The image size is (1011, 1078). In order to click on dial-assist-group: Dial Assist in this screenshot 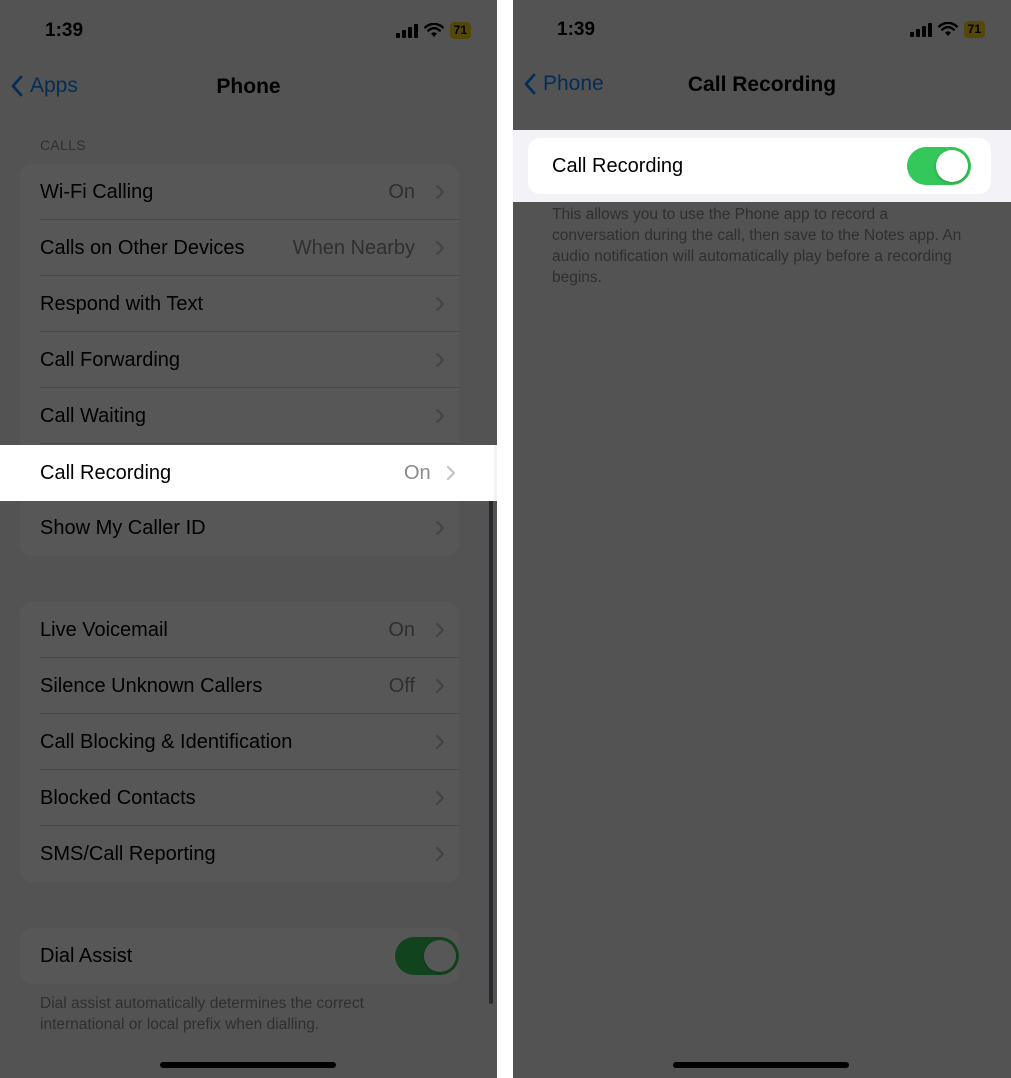, I will do `click(239, 956)`.